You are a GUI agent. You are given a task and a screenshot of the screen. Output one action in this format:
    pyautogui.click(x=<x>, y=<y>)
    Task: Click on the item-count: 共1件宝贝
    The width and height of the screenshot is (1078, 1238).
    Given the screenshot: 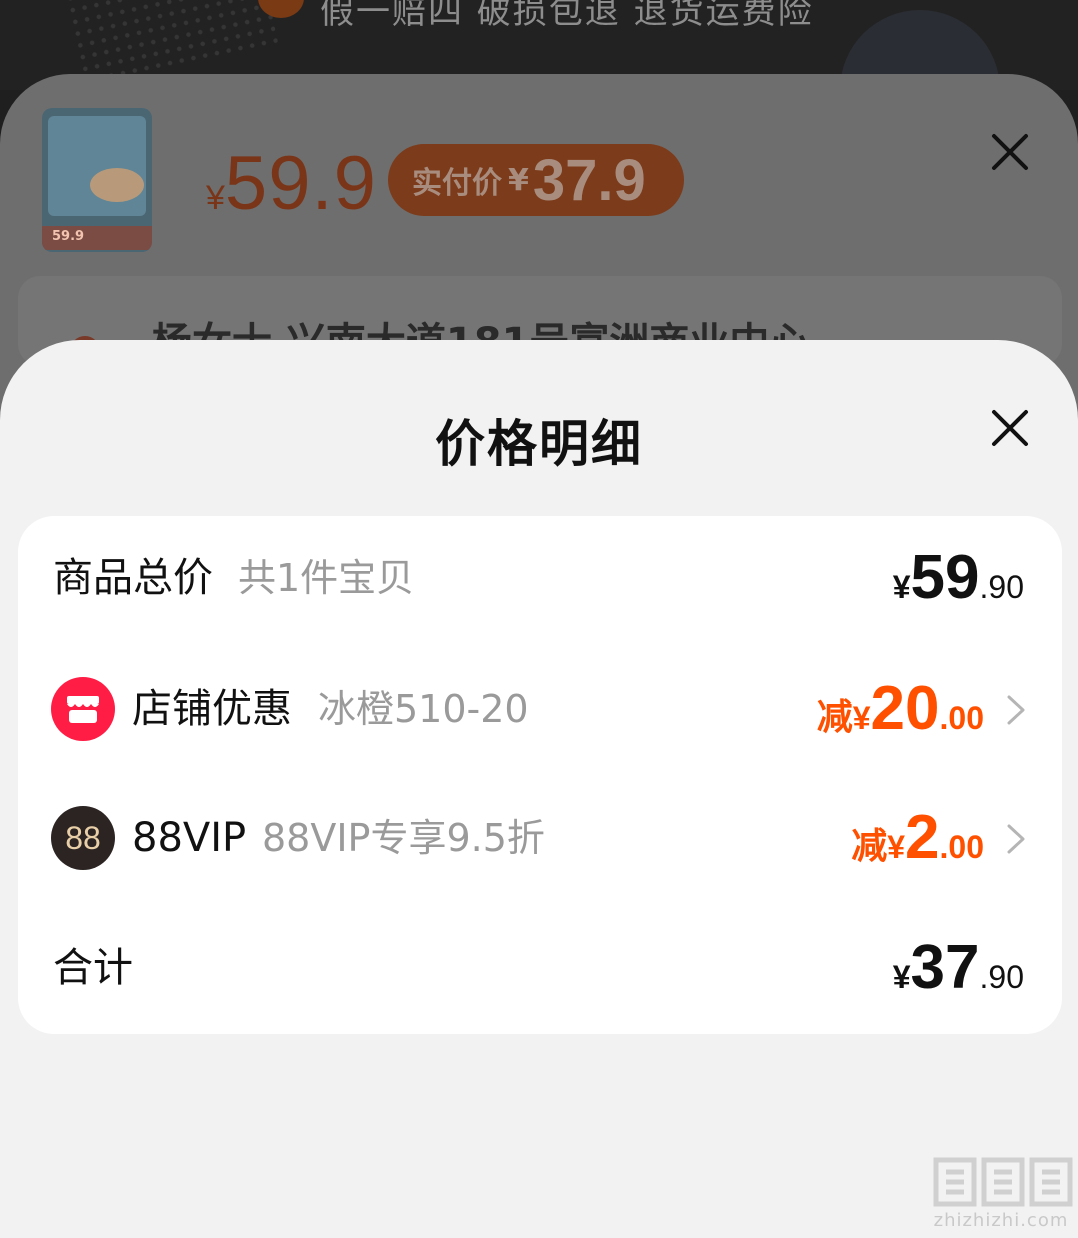 What is the action you would take?
    pyautogui.click(x=326, y=578)
    